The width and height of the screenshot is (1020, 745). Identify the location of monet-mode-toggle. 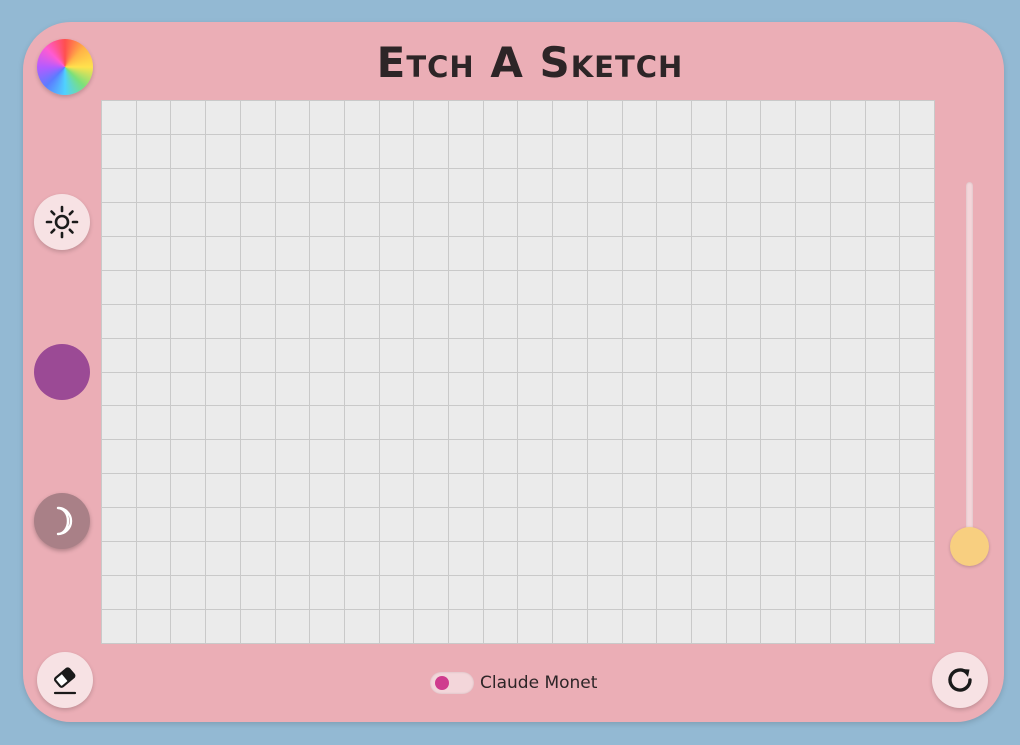
(452, 683).